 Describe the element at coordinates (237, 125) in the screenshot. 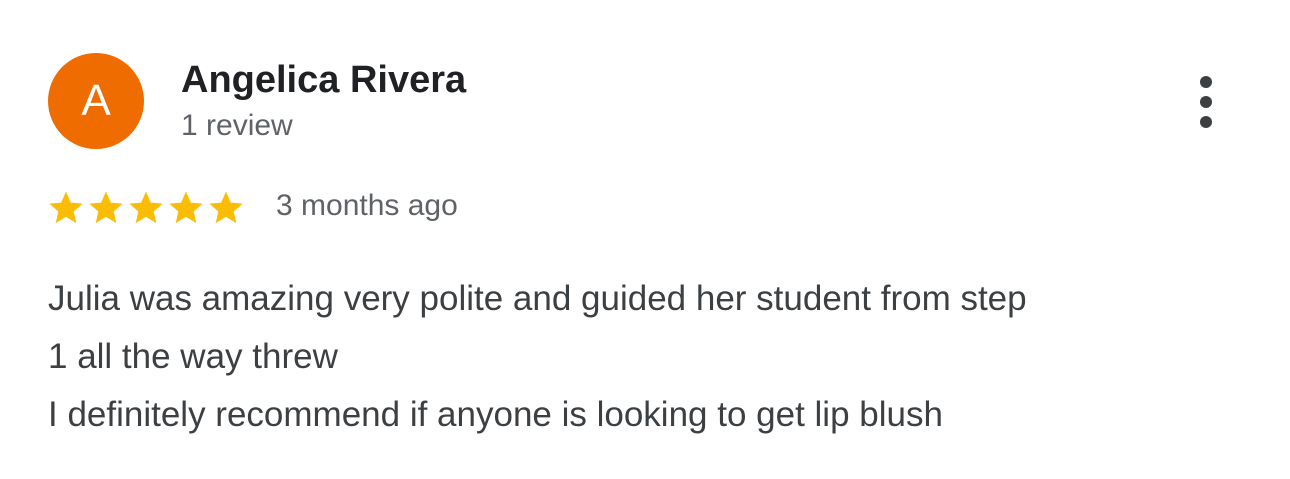

I see `review-count: 1 review` at that location.